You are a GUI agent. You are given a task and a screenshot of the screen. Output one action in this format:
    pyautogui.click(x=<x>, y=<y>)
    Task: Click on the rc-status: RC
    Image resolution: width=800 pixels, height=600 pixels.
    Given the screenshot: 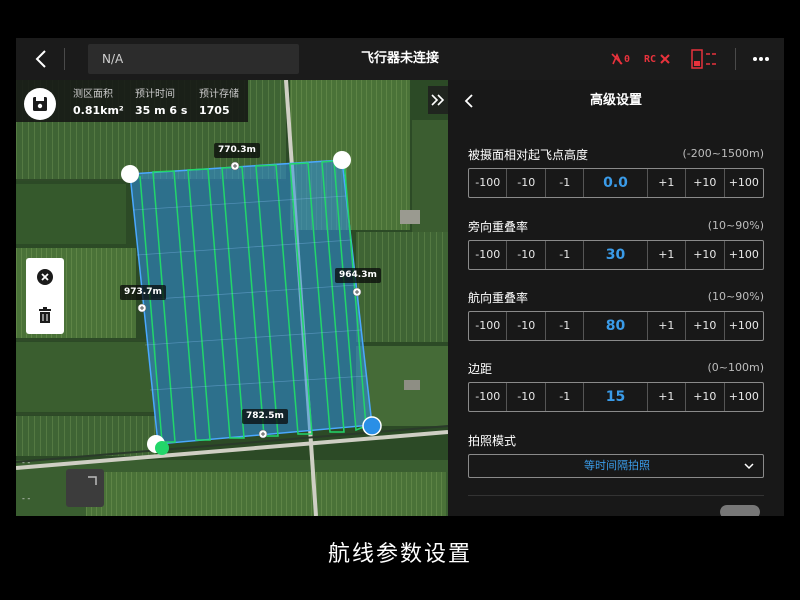 What is the action you would take?
    pyautogui.click(x=657, y=59)
    